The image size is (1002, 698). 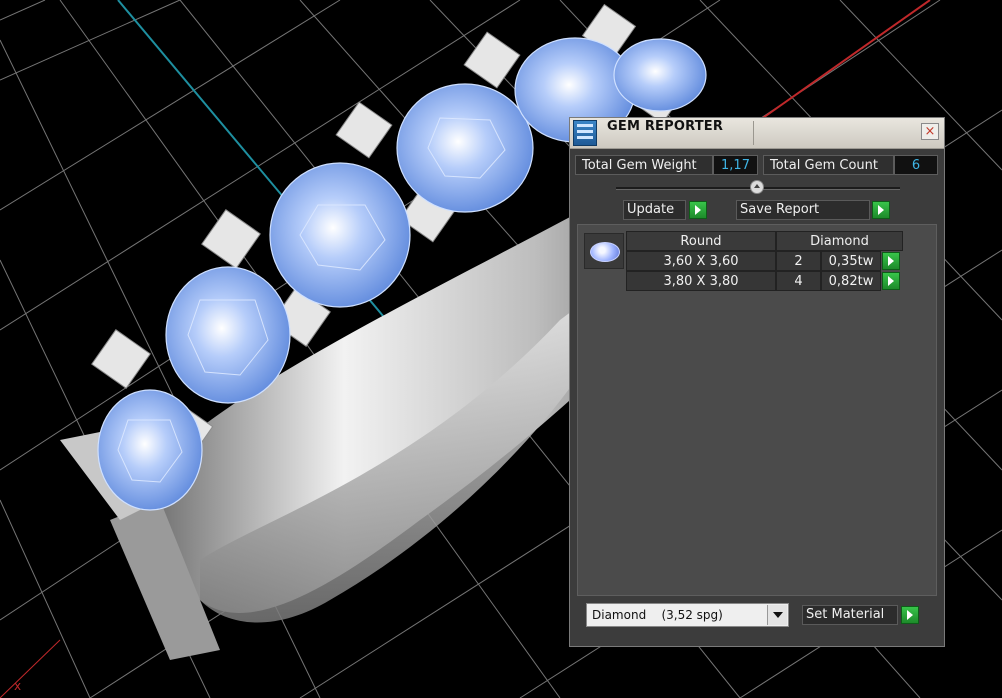 What do you see at coordinates (17, 686) in the screenshot?
I see `svg-text: x` at bounding box center [17, 686].